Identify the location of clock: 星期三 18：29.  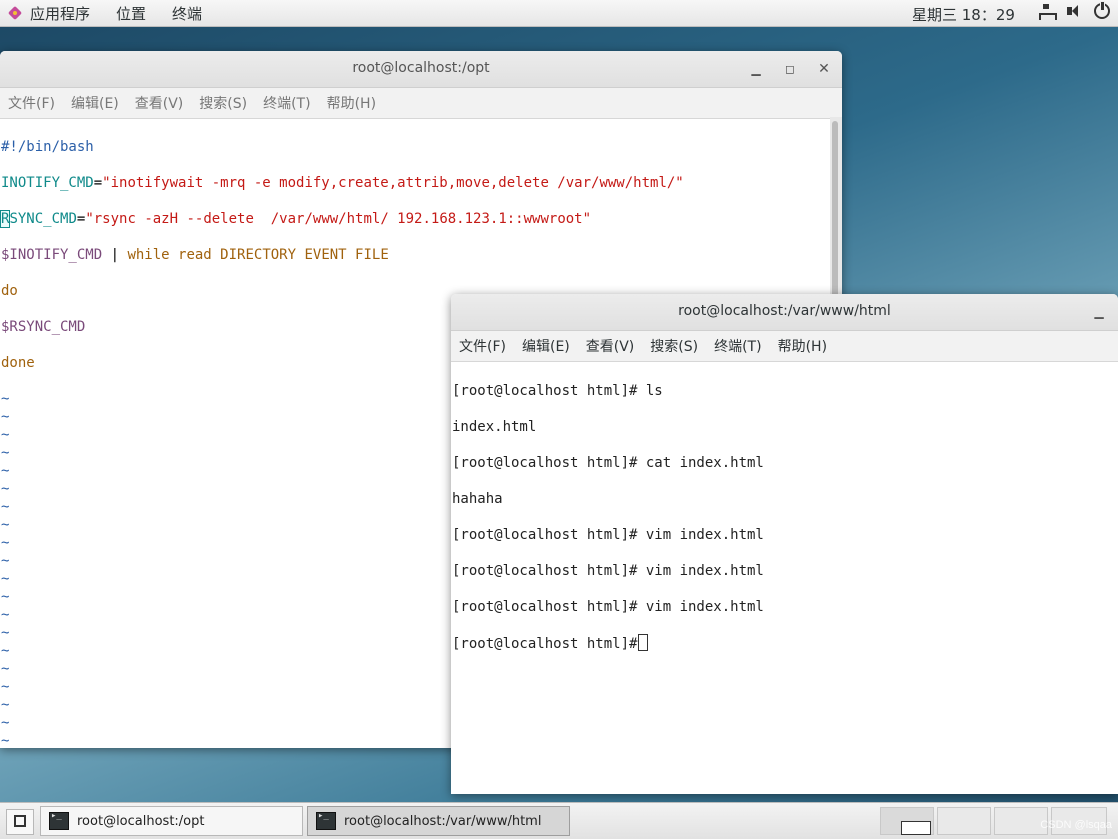
(963, 14).